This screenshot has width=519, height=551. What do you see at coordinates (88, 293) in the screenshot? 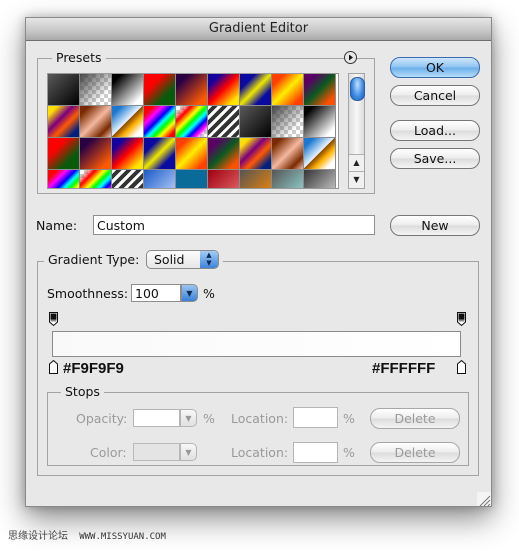
I see `smoothness-label: Smoothness:` at bounding box center [88, 293].